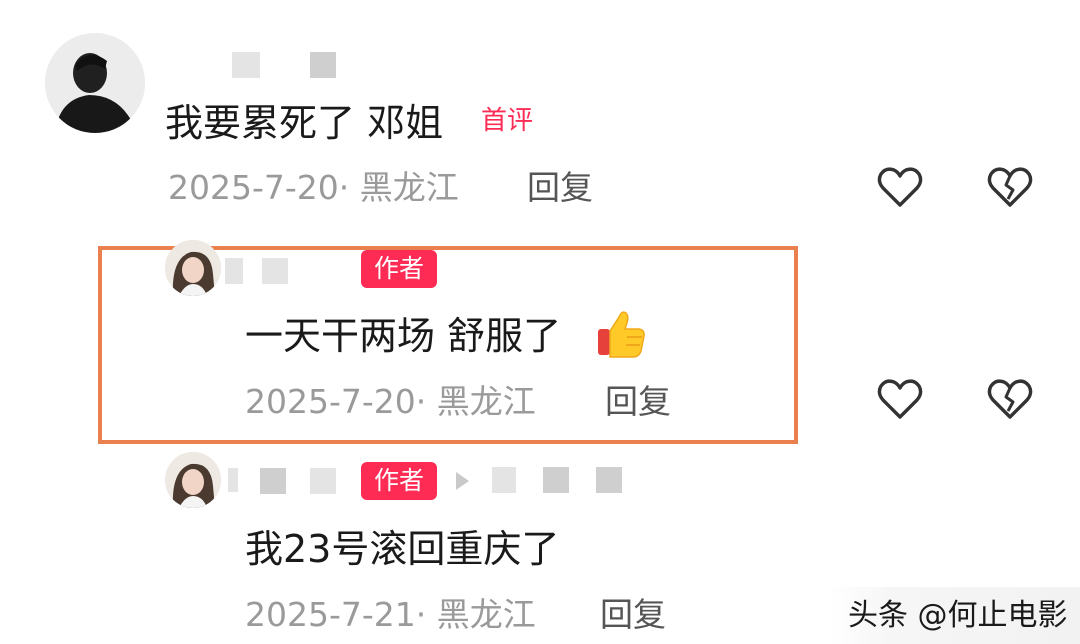 The height and width of the screenshot is (644, 1080). What do you see at coordinates (958, 615) in the screenshot?
I see `watermark-text: 头条 @何止电影` at bounding box center [958, 615].